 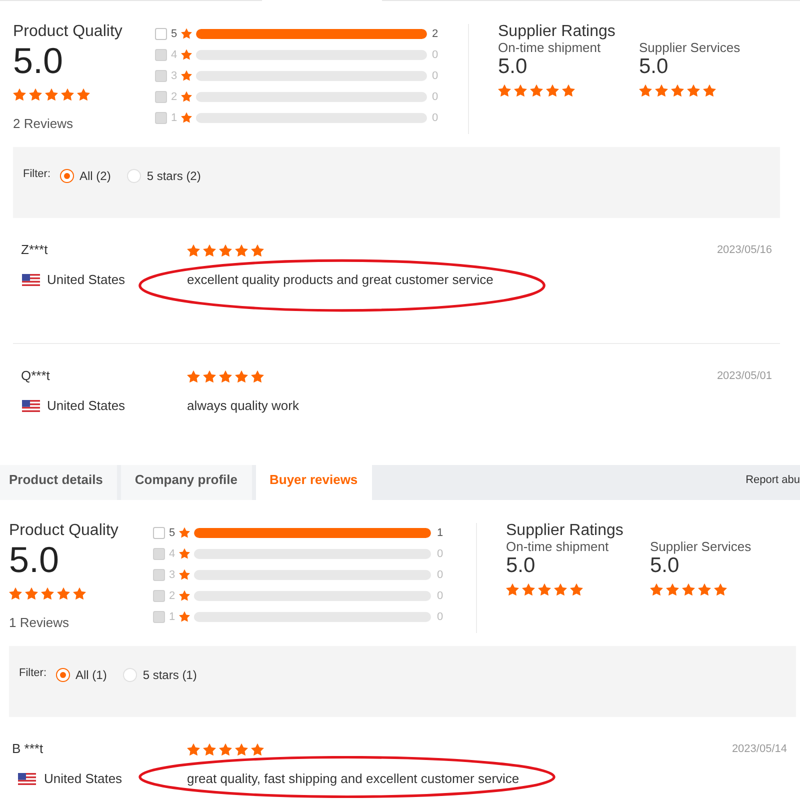 I want to click on reviewer-name: Q***t, so click(x=35, y=376).